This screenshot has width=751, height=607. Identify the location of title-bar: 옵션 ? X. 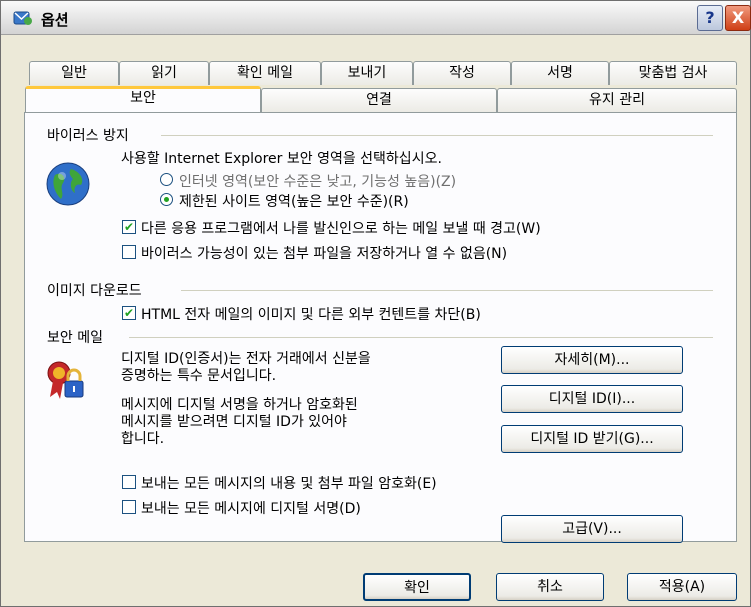
(376, 18).